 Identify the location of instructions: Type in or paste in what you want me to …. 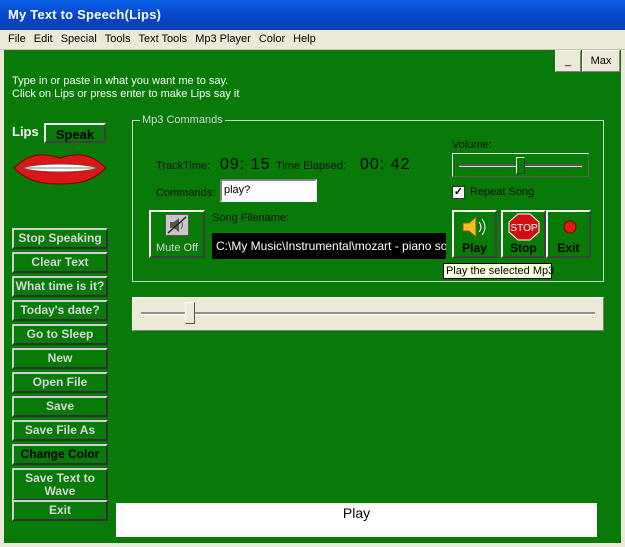
(125, 88).